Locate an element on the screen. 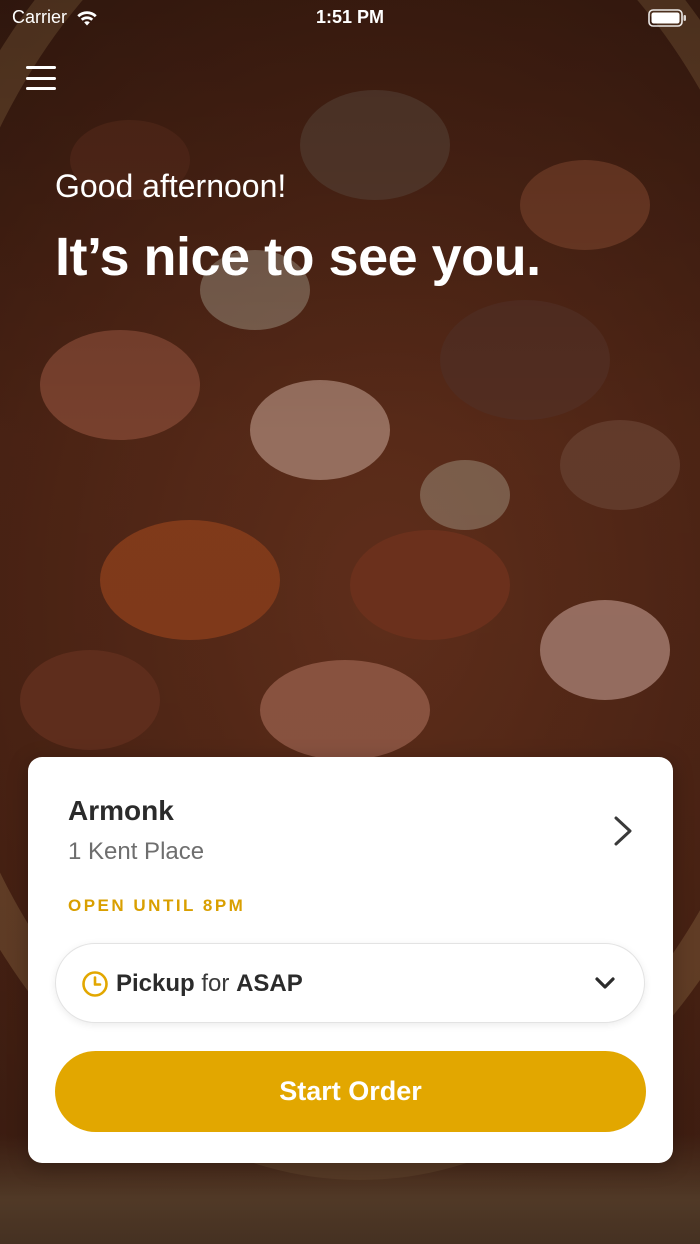 The image size is (700, 1244). status-bar: Carrier 1:51 PM is located at coordinates (350, 18).